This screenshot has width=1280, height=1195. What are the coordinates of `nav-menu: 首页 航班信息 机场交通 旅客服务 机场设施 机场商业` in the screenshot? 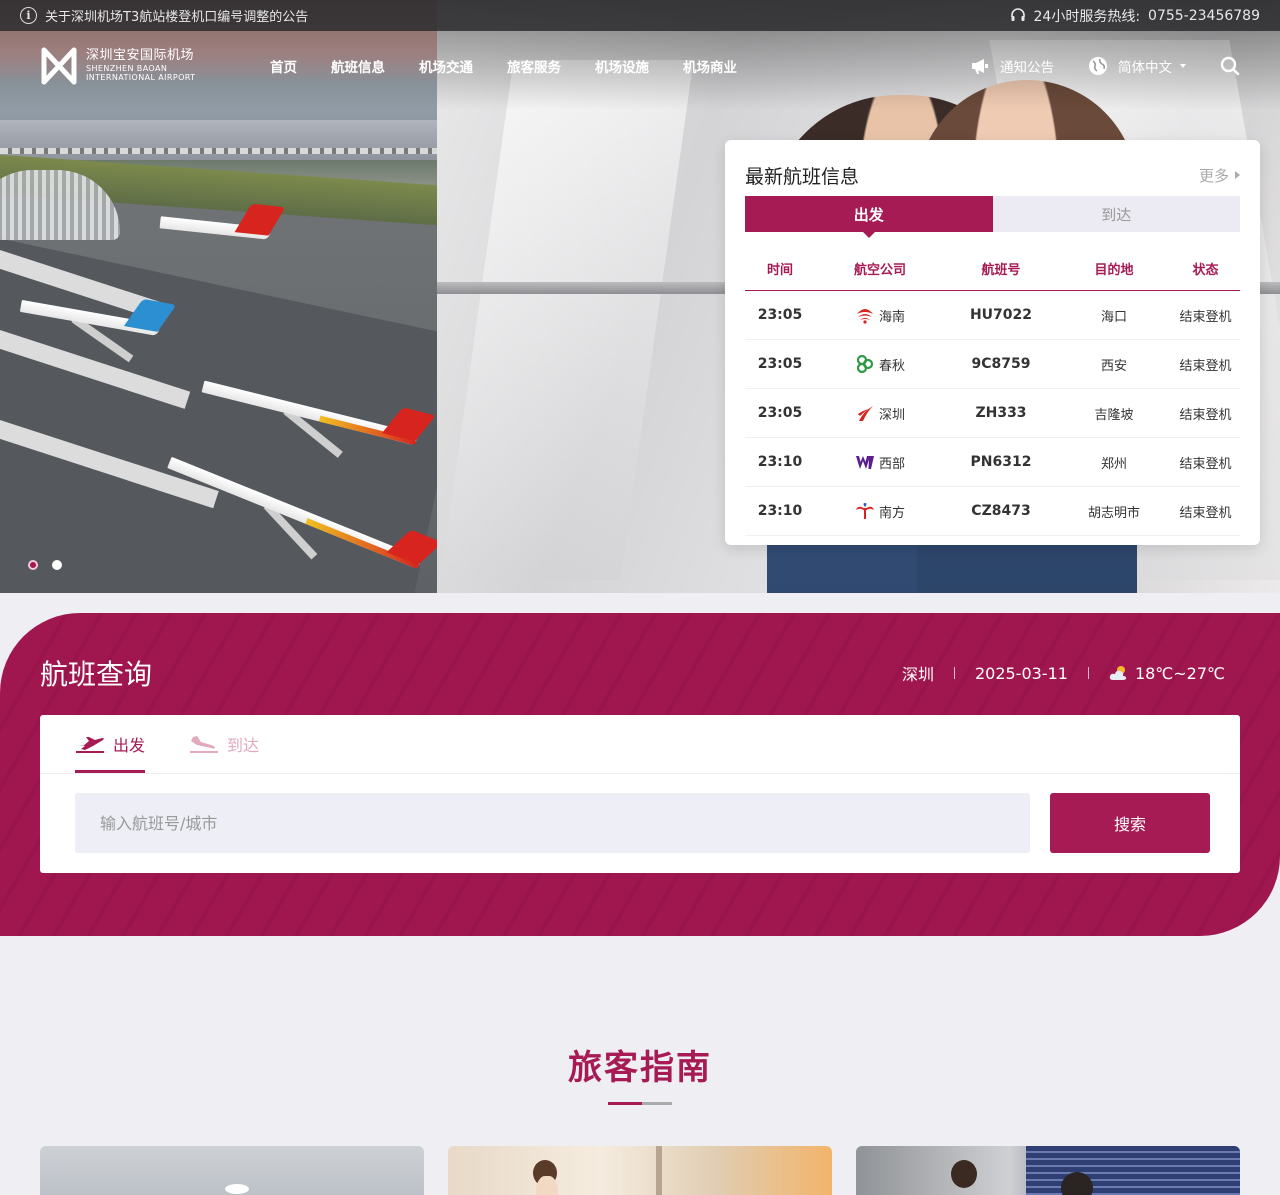 It's located at (503, 66).